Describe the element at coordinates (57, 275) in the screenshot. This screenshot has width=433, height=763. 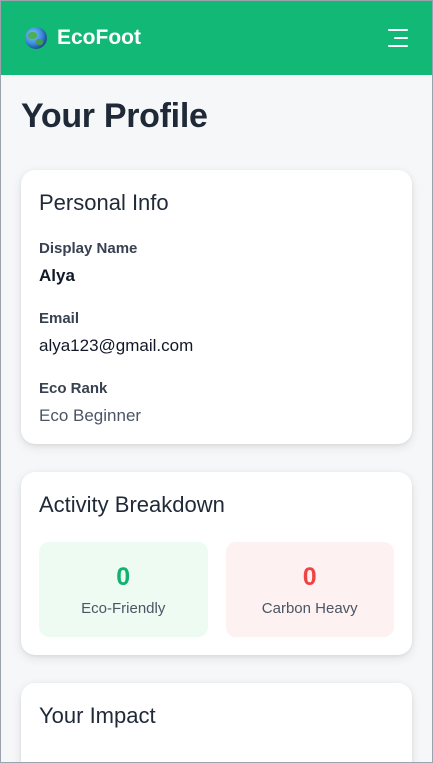
I see `display-name-value: Alya` at that location.